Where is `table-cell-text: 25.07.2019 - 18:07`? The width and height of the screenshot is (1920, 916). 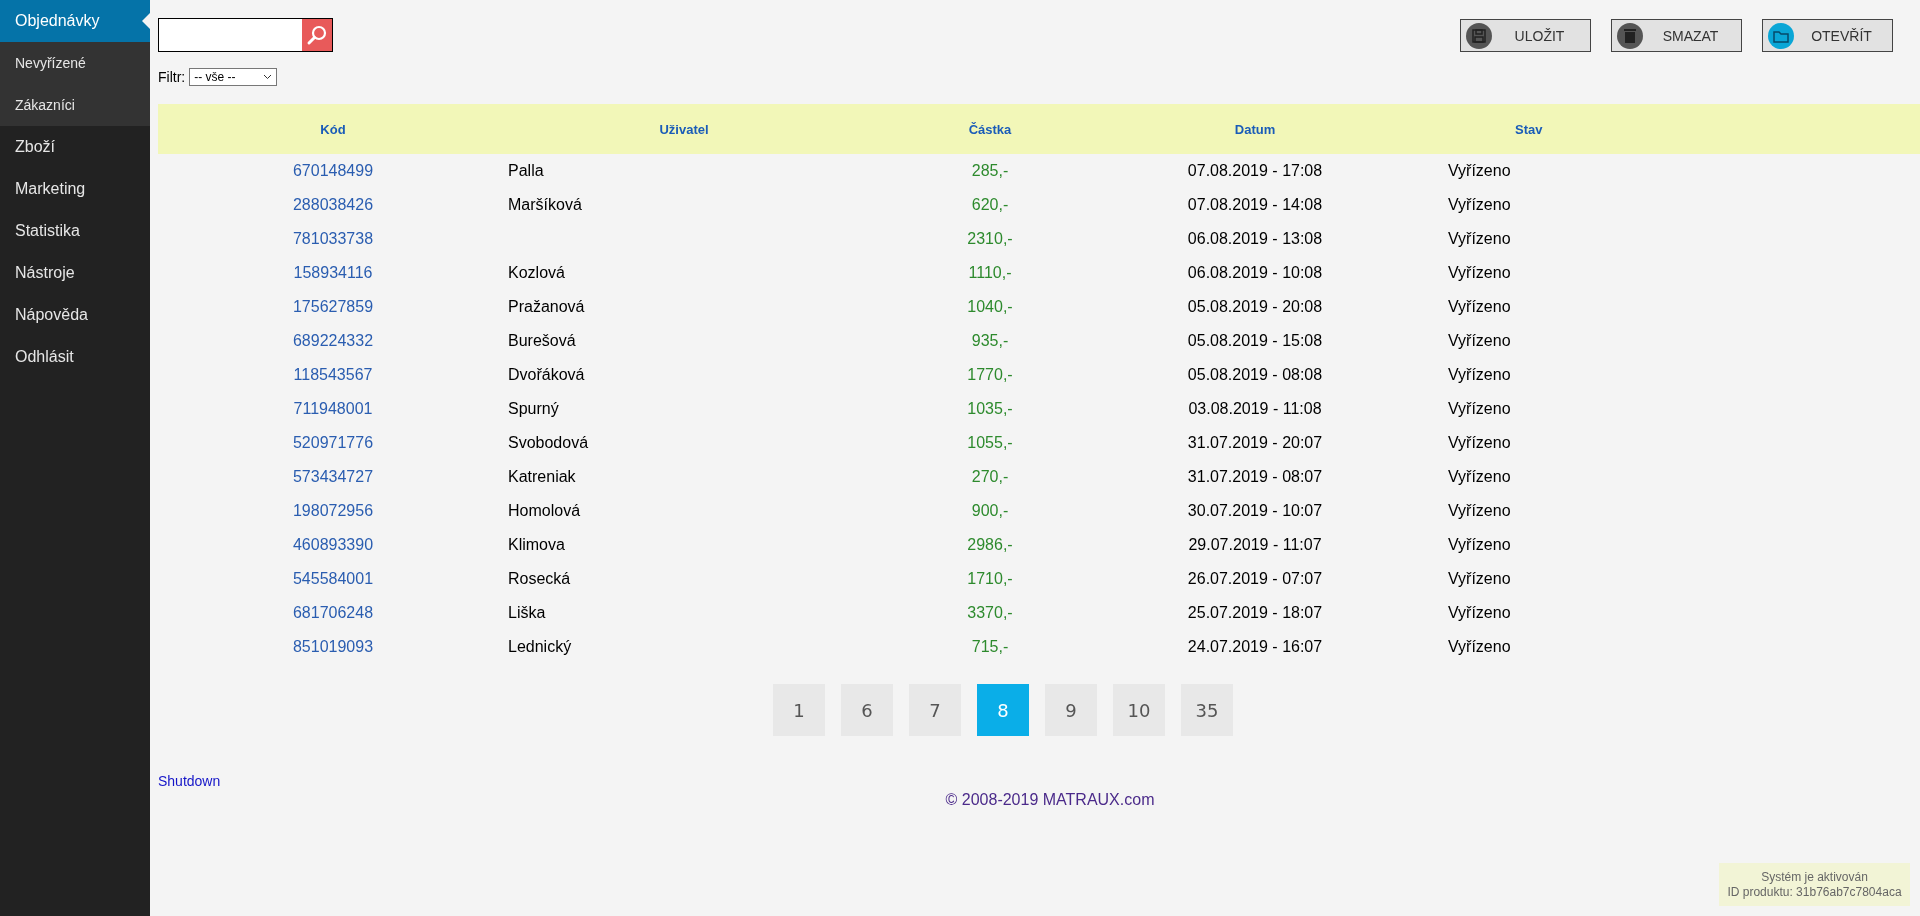 table-cell-text: 25.07.2019 - 18:07 is located at coordinates (1255, 613).